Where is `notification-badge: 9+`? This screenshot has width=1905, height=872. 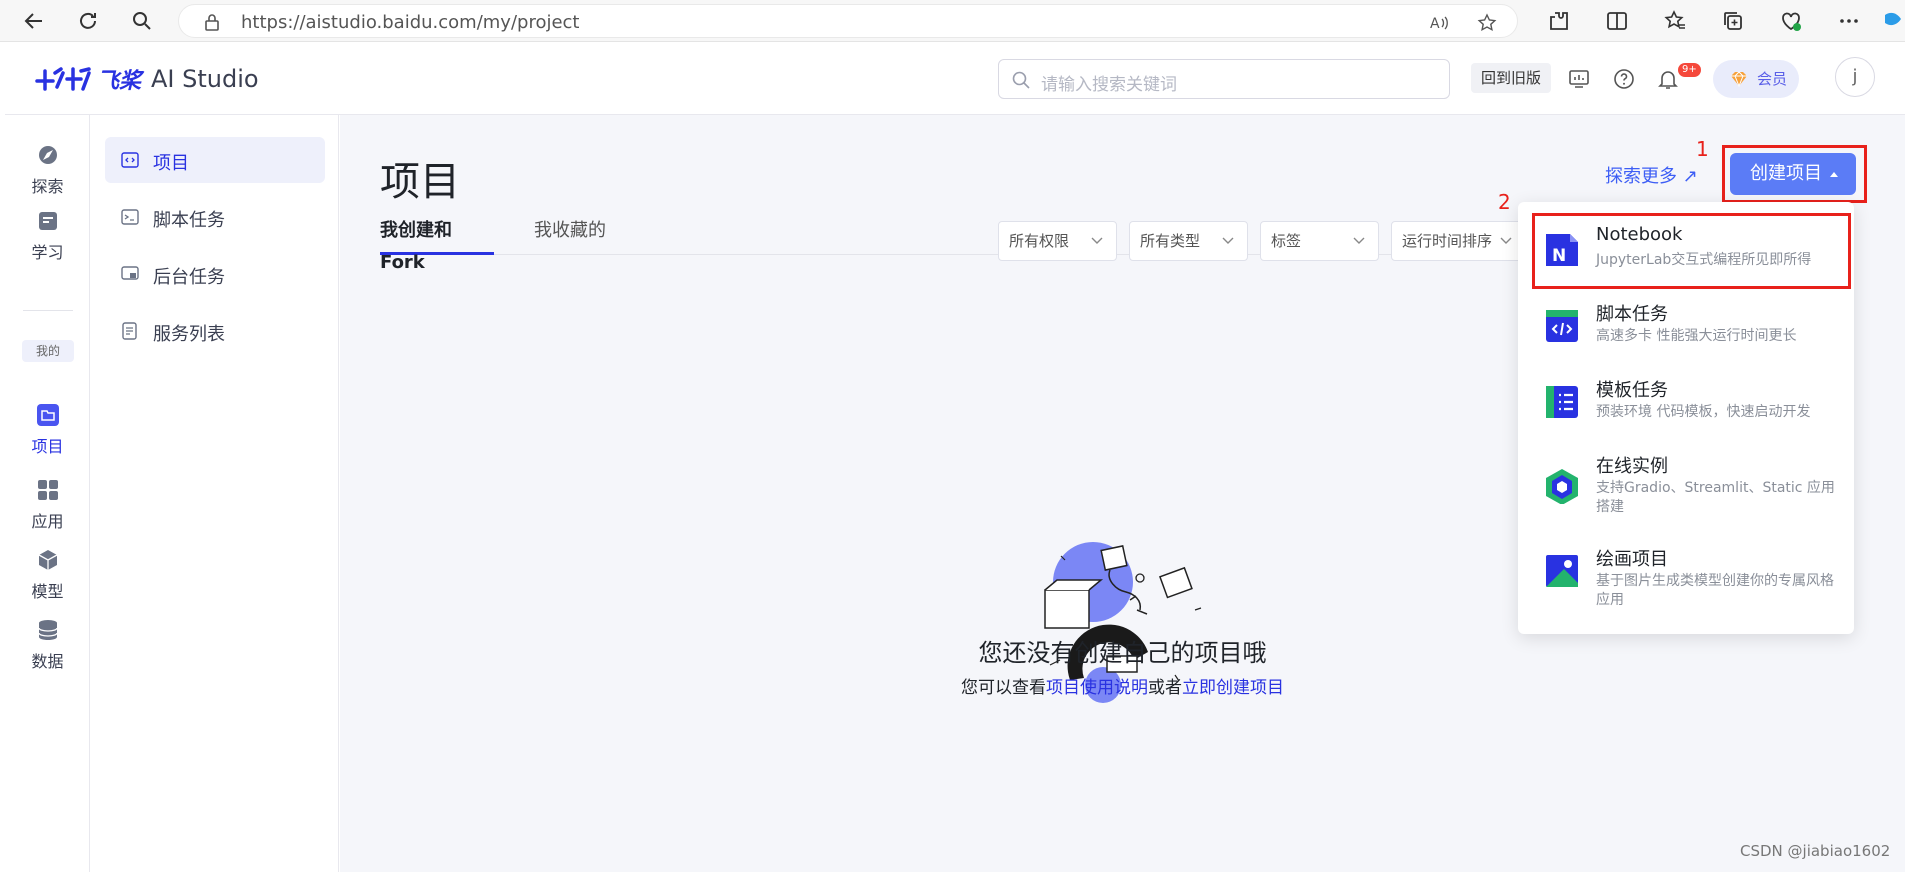 notification-badge: 9+ is located at coordinates (1689, 70).